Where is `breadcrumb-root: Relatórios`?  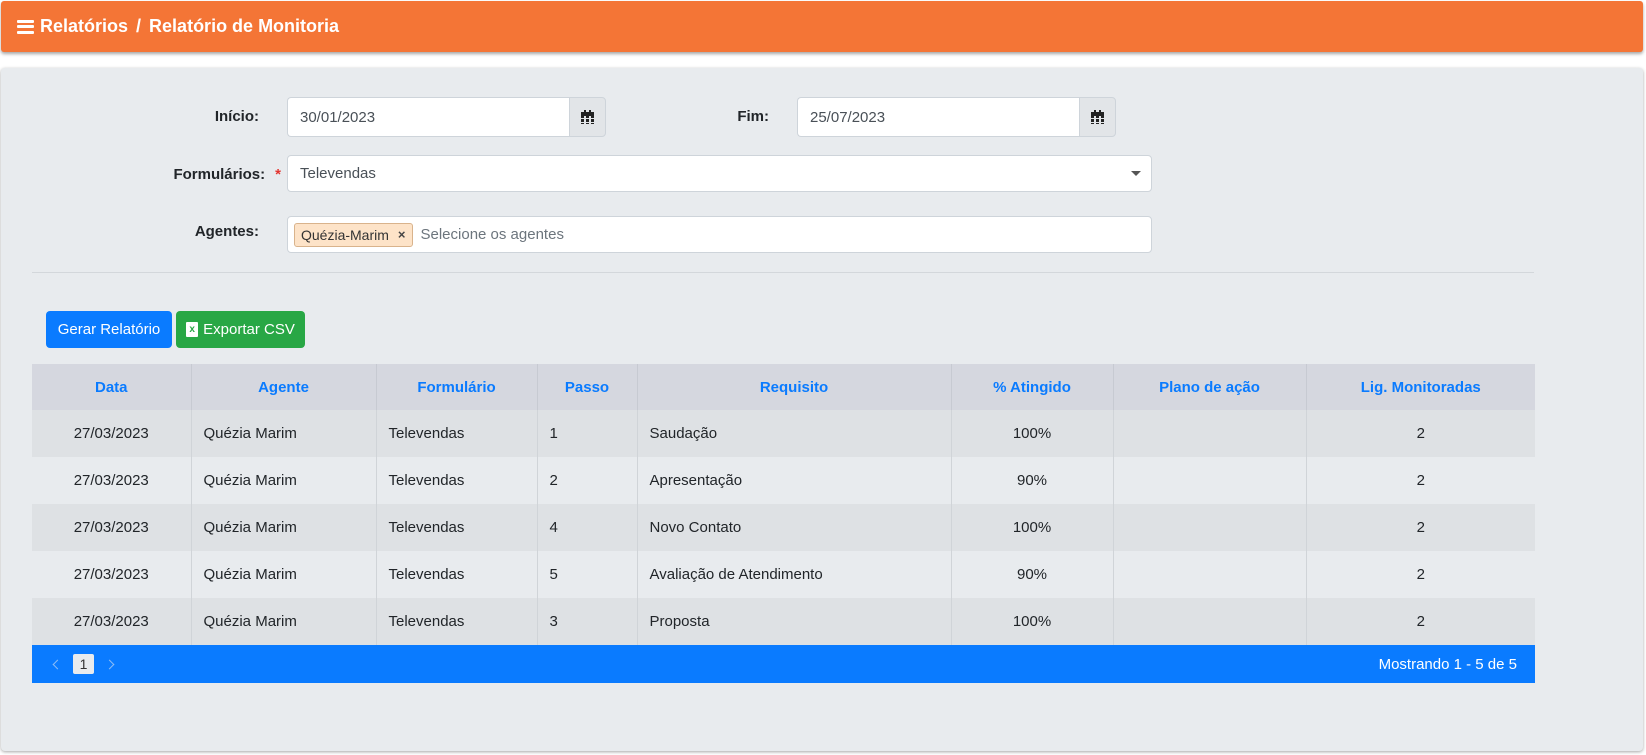
breadcrumb-root: Relatórios is located at coordinates (84, 26).